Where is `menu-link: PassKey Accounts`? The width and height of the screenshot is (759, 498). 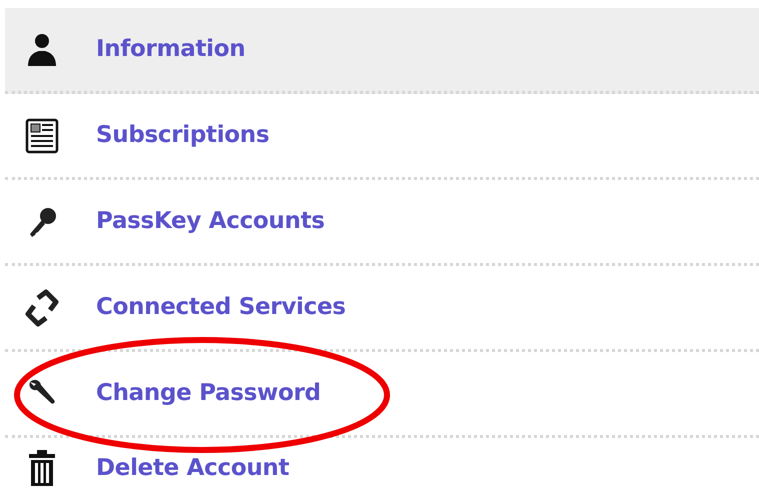
menu-link: PassKey Accounts is located at coordinates (210, 221).